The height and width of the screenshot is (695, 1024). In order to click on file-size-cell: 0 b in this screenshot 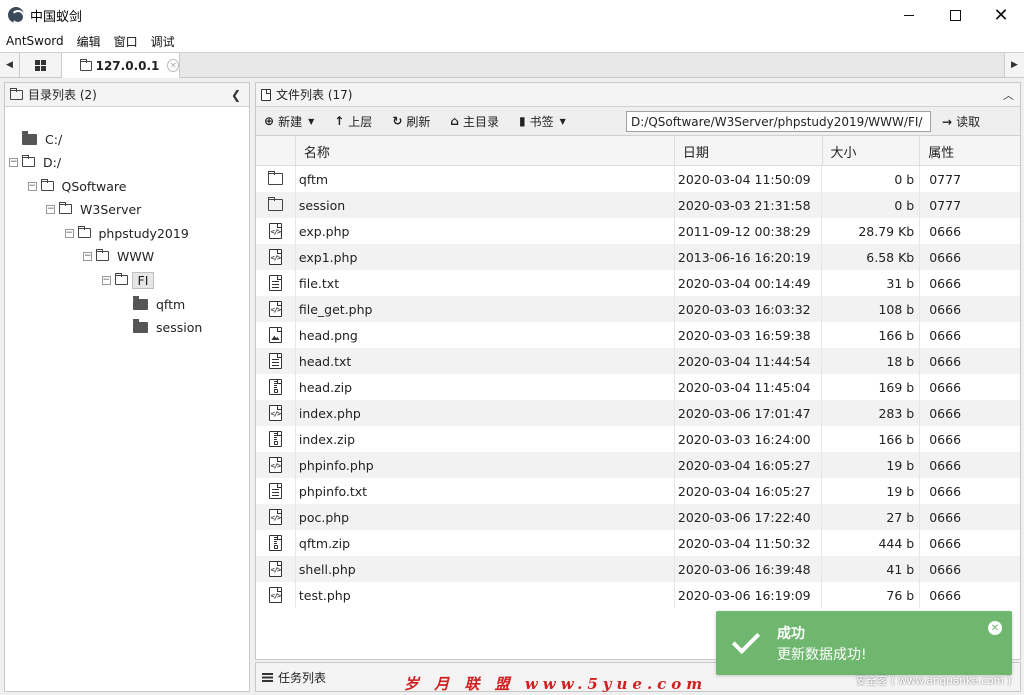, I will do `click(871, 179)`.